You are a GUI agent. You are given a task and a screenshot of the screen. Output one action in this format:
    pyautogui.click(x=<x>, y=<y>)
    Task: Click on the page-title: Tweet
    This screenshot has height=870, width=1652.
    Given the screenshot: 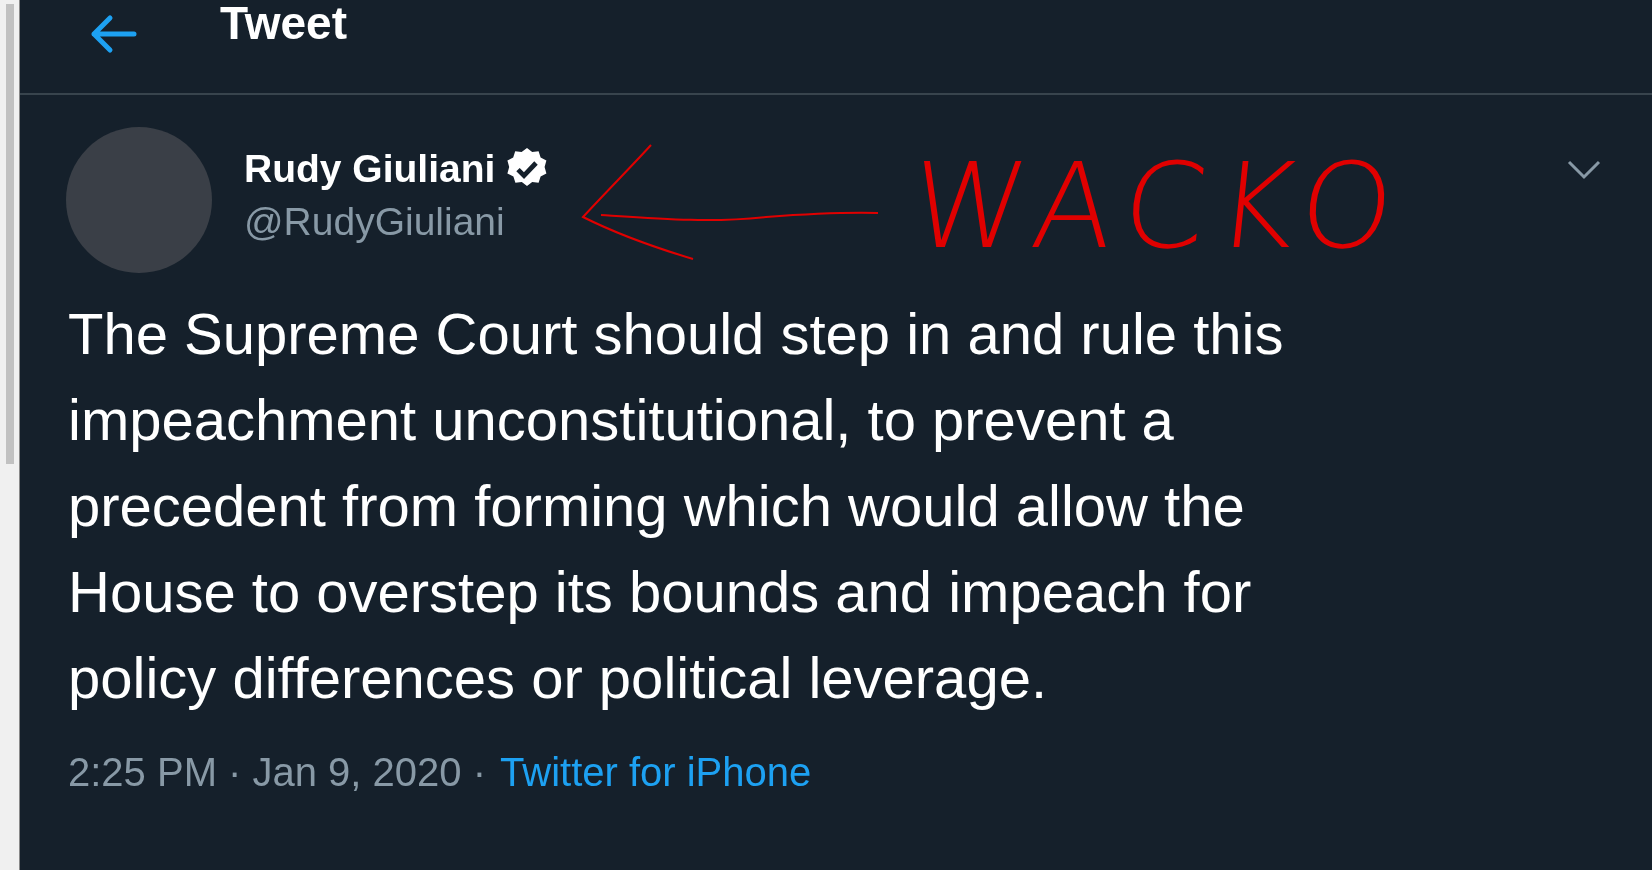 What is the action you would take?
    pyautogui.click(x=283, y=23)
    